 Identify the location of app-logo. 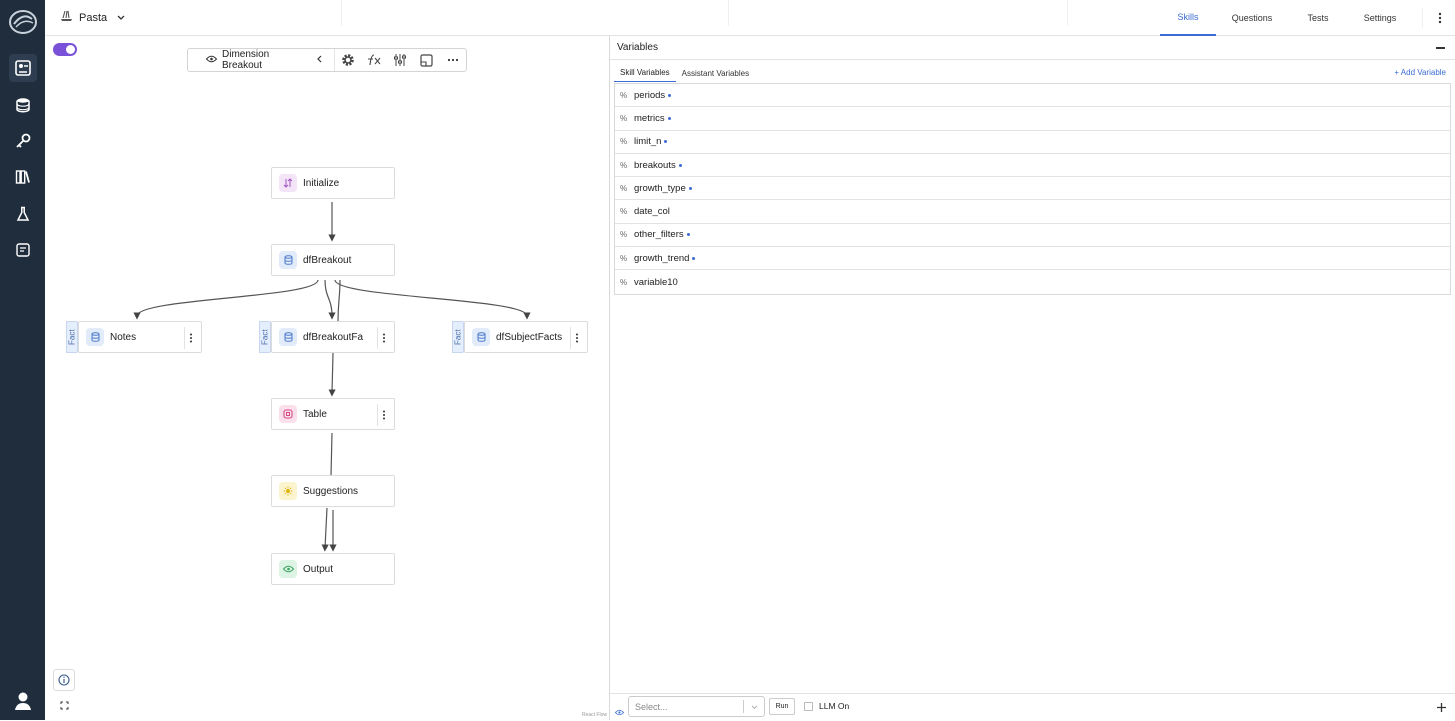
(23, 22).